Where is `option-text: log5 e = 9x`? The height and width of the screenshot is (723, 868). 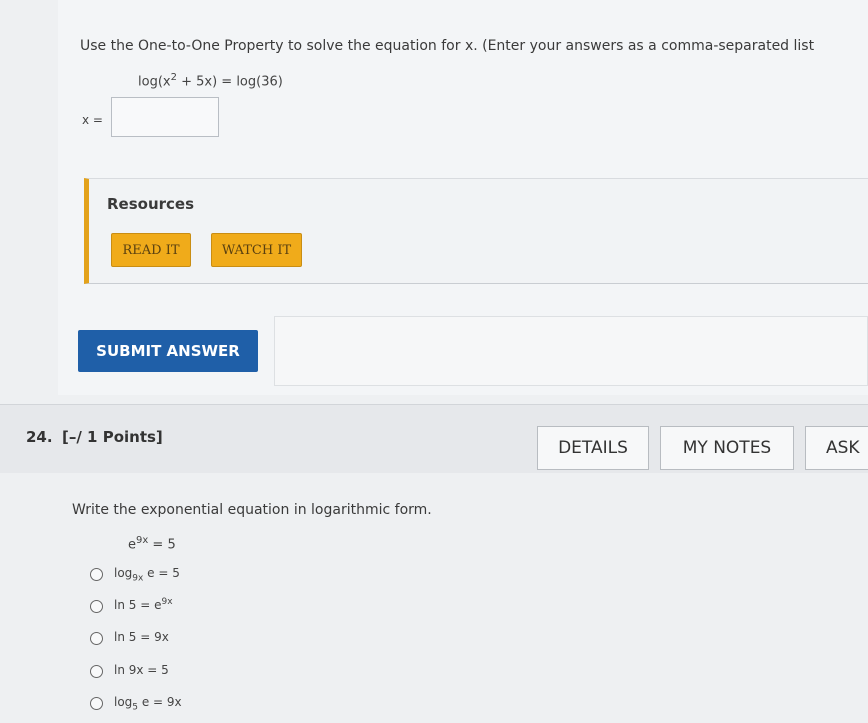 option-text: log5 e = 9x is located at coordinates (148, 703).